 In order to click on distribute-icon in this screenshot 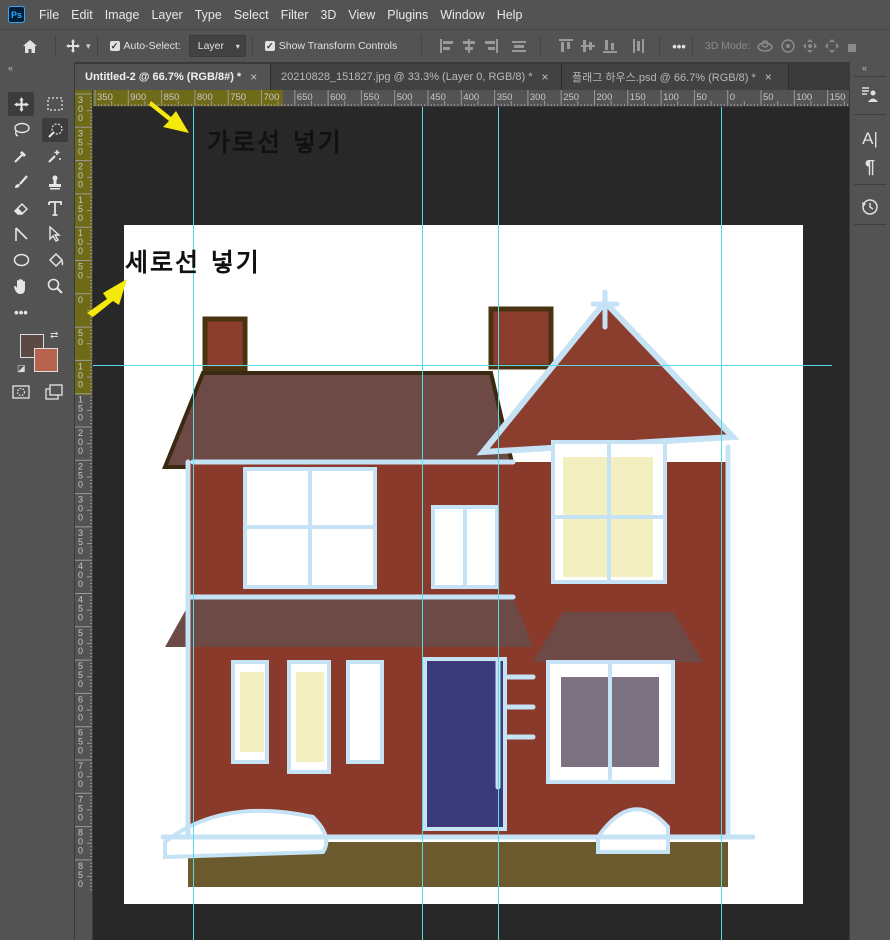, I will do `click(519, 46)`.